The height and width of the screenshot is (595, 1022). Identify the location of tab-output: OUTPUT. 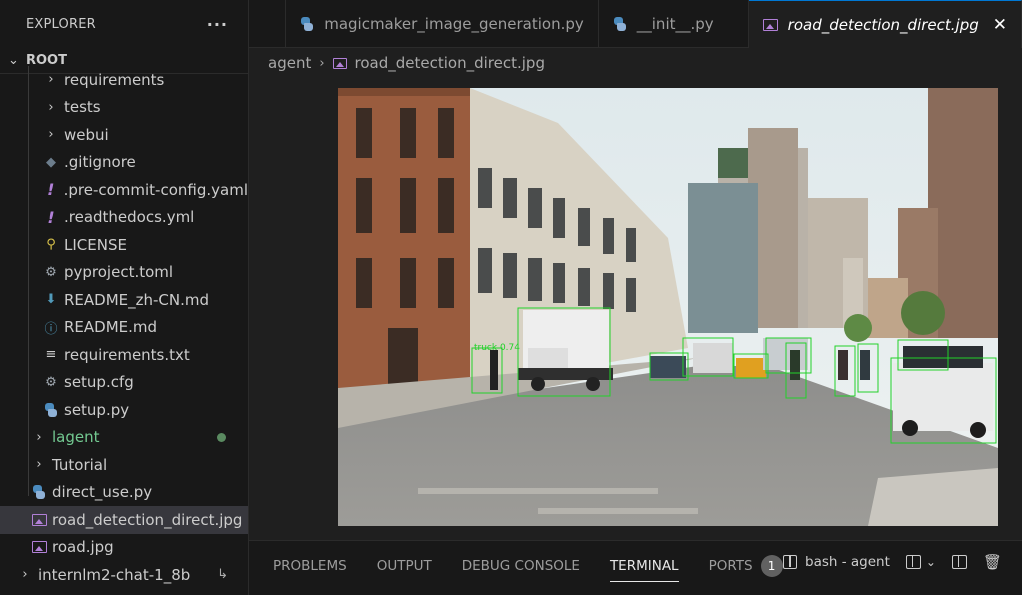
(404, 567).